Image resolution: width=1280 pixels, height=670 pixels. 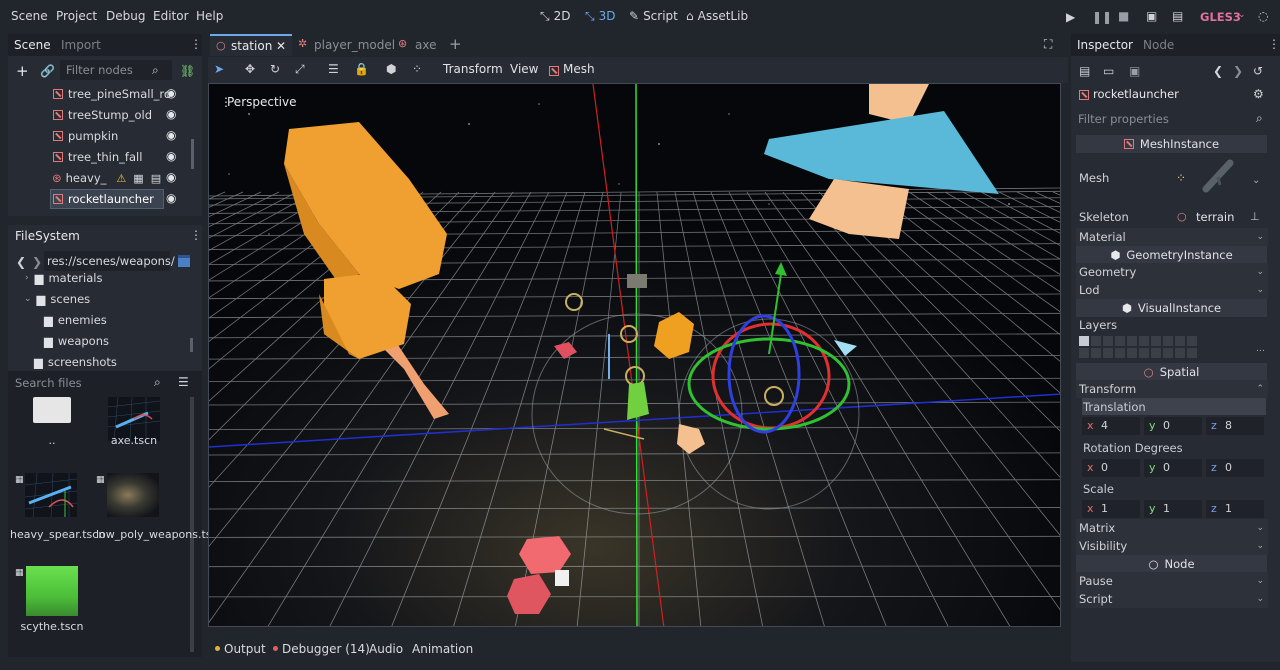 What do you see at coordinates (1220, 175) in the screenshot?
I see `mesh-preview` at bounding box center [1220, 175].